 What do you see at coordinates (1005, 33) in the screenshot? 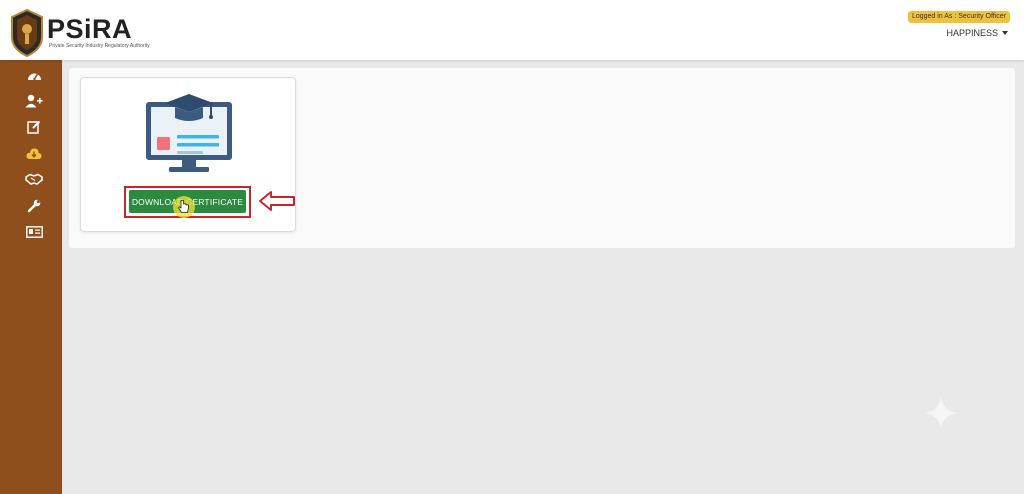
I see `caret-down-icon` at bounding box center [1005, 33].